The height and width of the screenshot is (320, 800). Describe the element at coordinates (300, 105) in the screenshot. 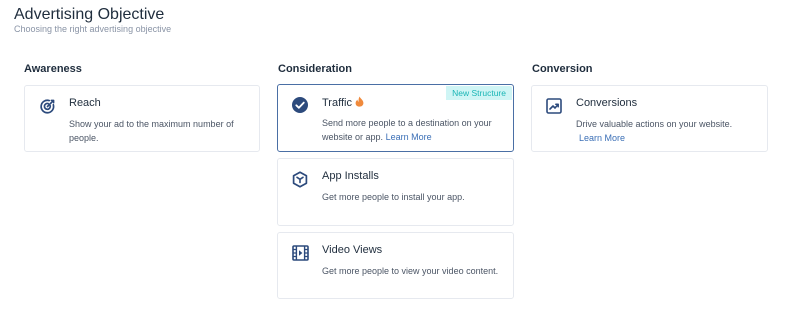

I see `check-circle-icon` at that location.